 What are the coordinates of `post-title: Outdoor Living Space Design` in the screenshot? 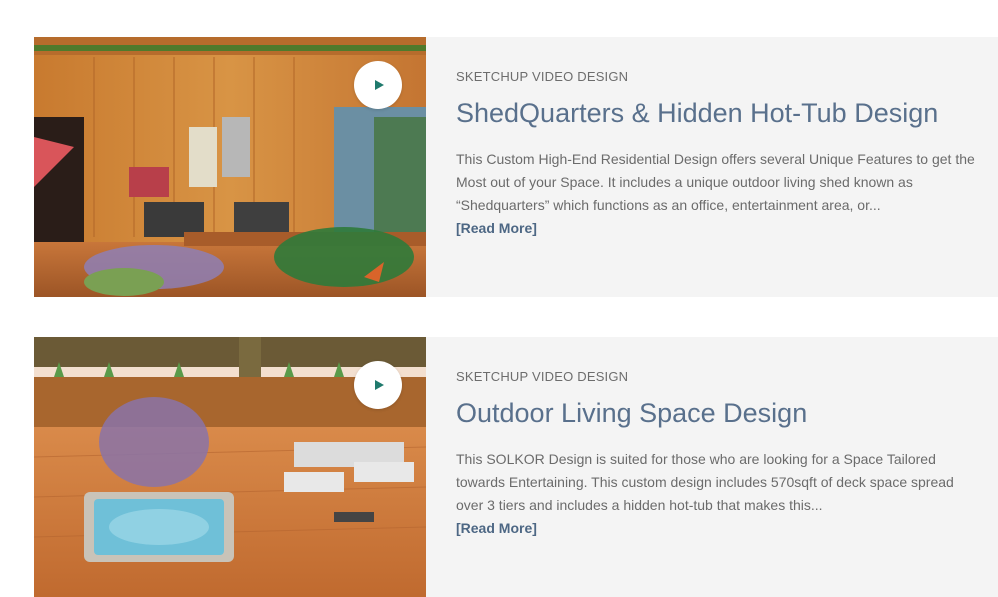 It's located at (717, 413).